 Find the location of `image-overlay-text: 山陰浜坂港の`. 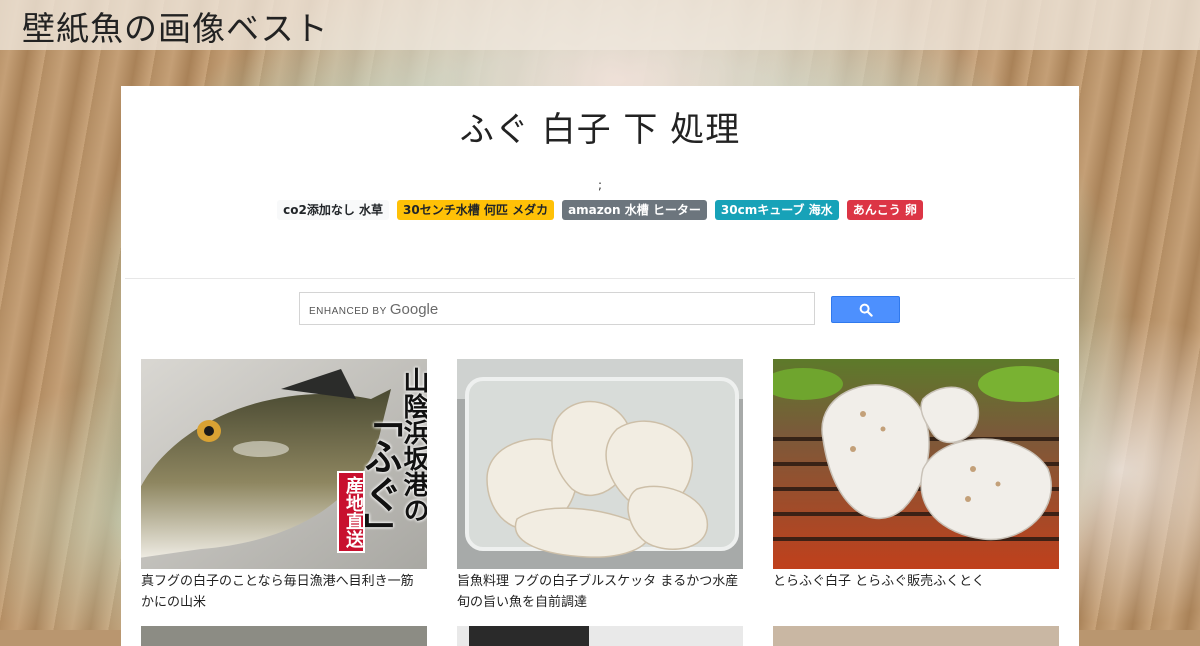

image-overlay-text: 山陰浜坂港の is located at coordinates (413, 445).